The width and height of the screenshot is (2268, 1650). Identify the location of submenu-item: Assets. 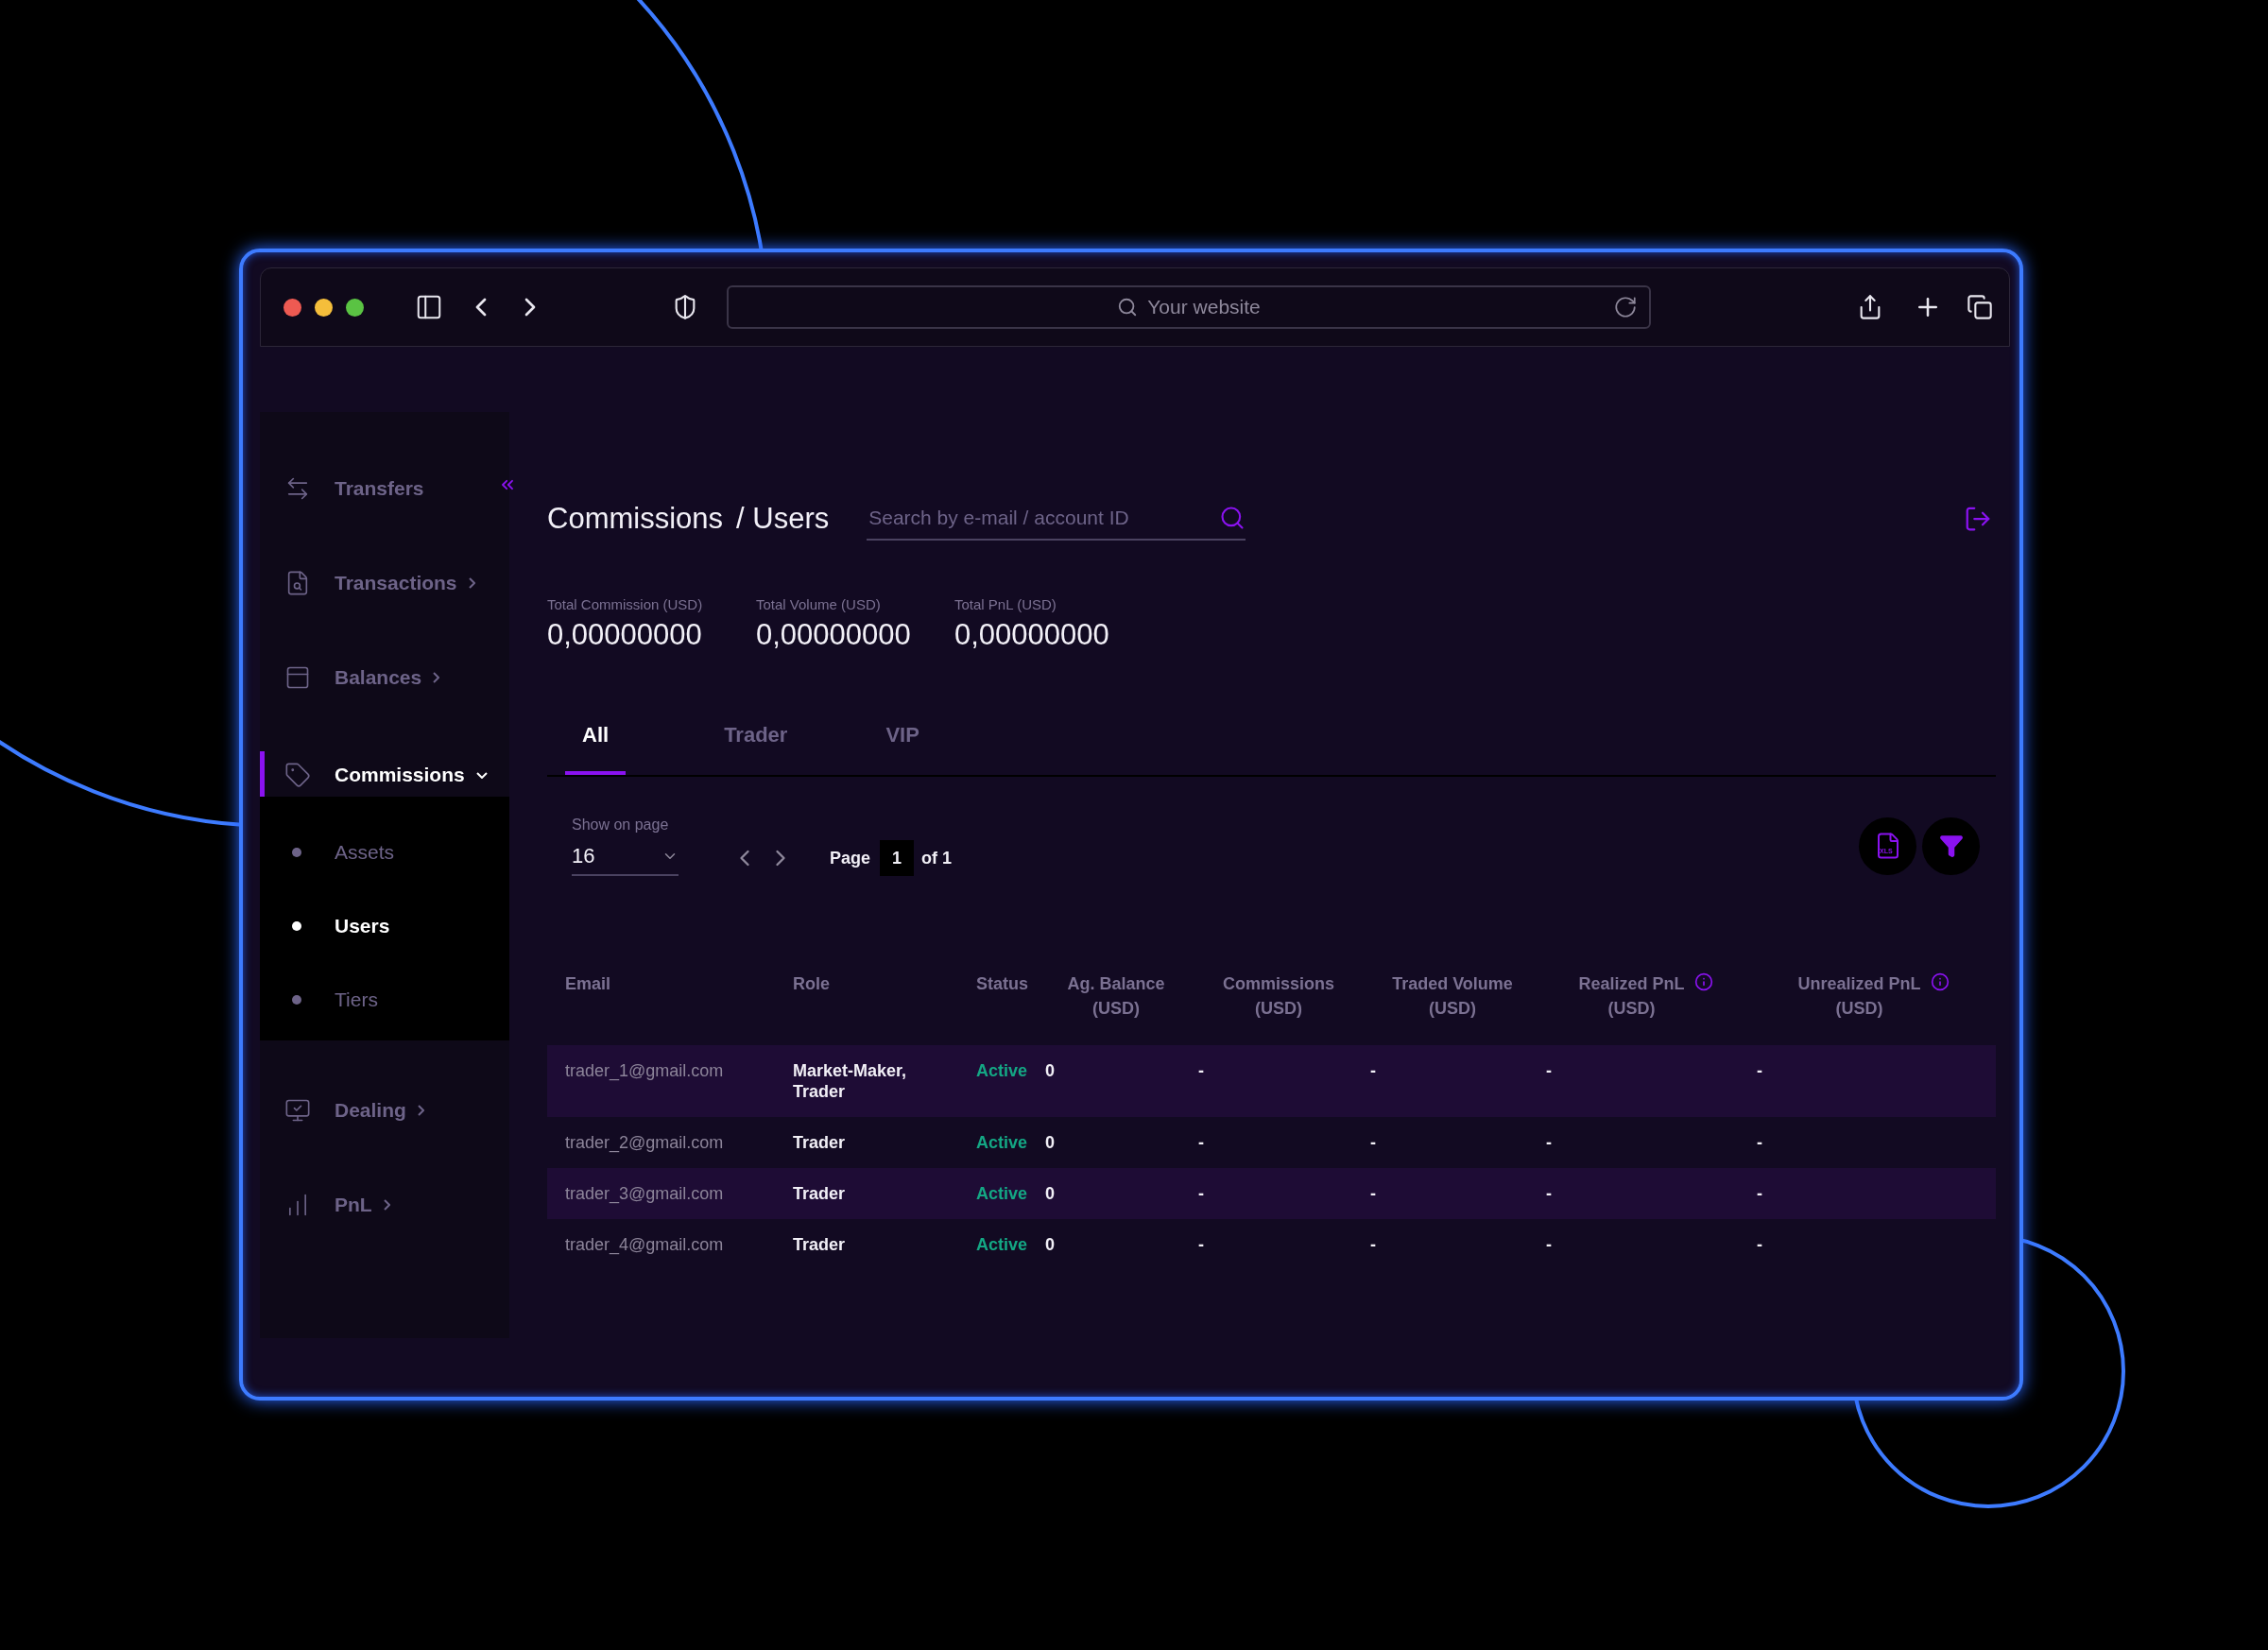
(384, 852).